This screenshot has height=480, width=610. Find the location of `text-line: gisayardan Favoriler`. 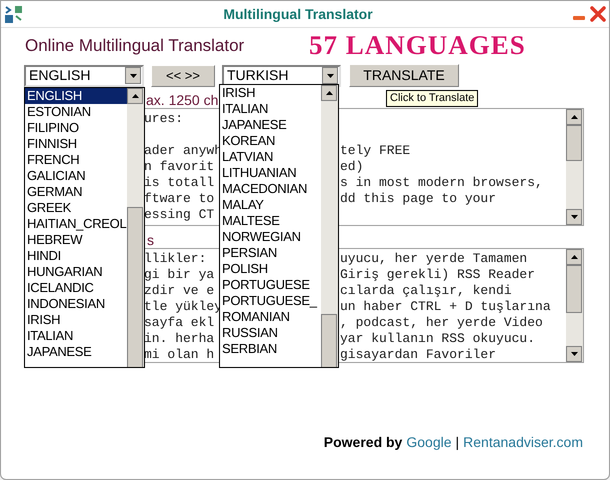

text-line: gisayardan Favoriler is located at coordinates (418, 355).